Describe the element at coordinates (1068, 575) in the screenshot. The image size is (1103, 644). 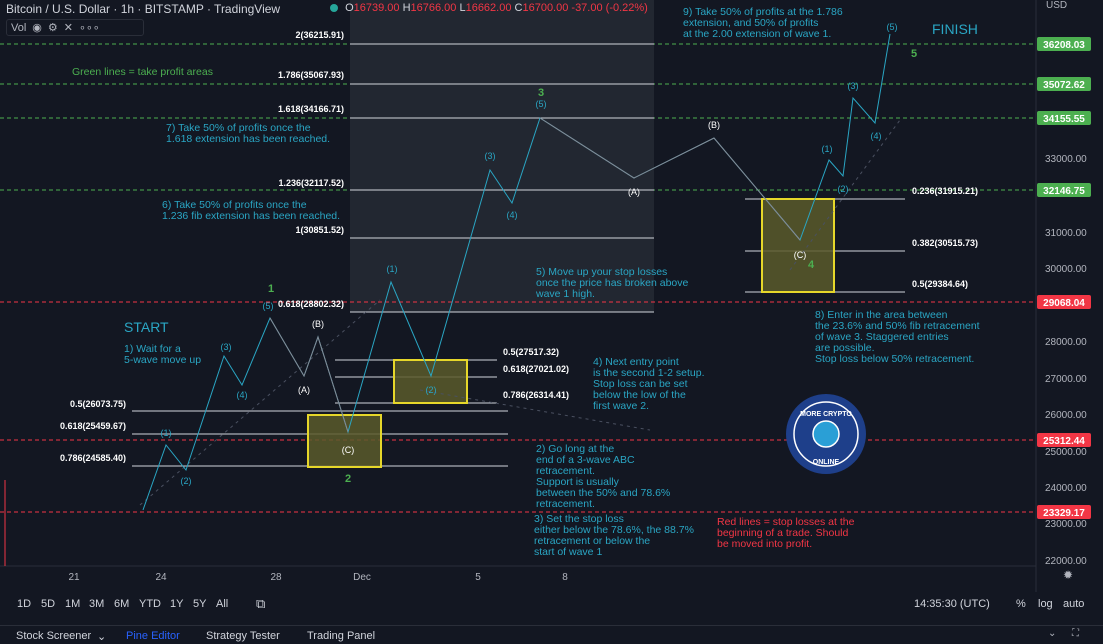
I see `axis-settings-icon: ✹` at that location.